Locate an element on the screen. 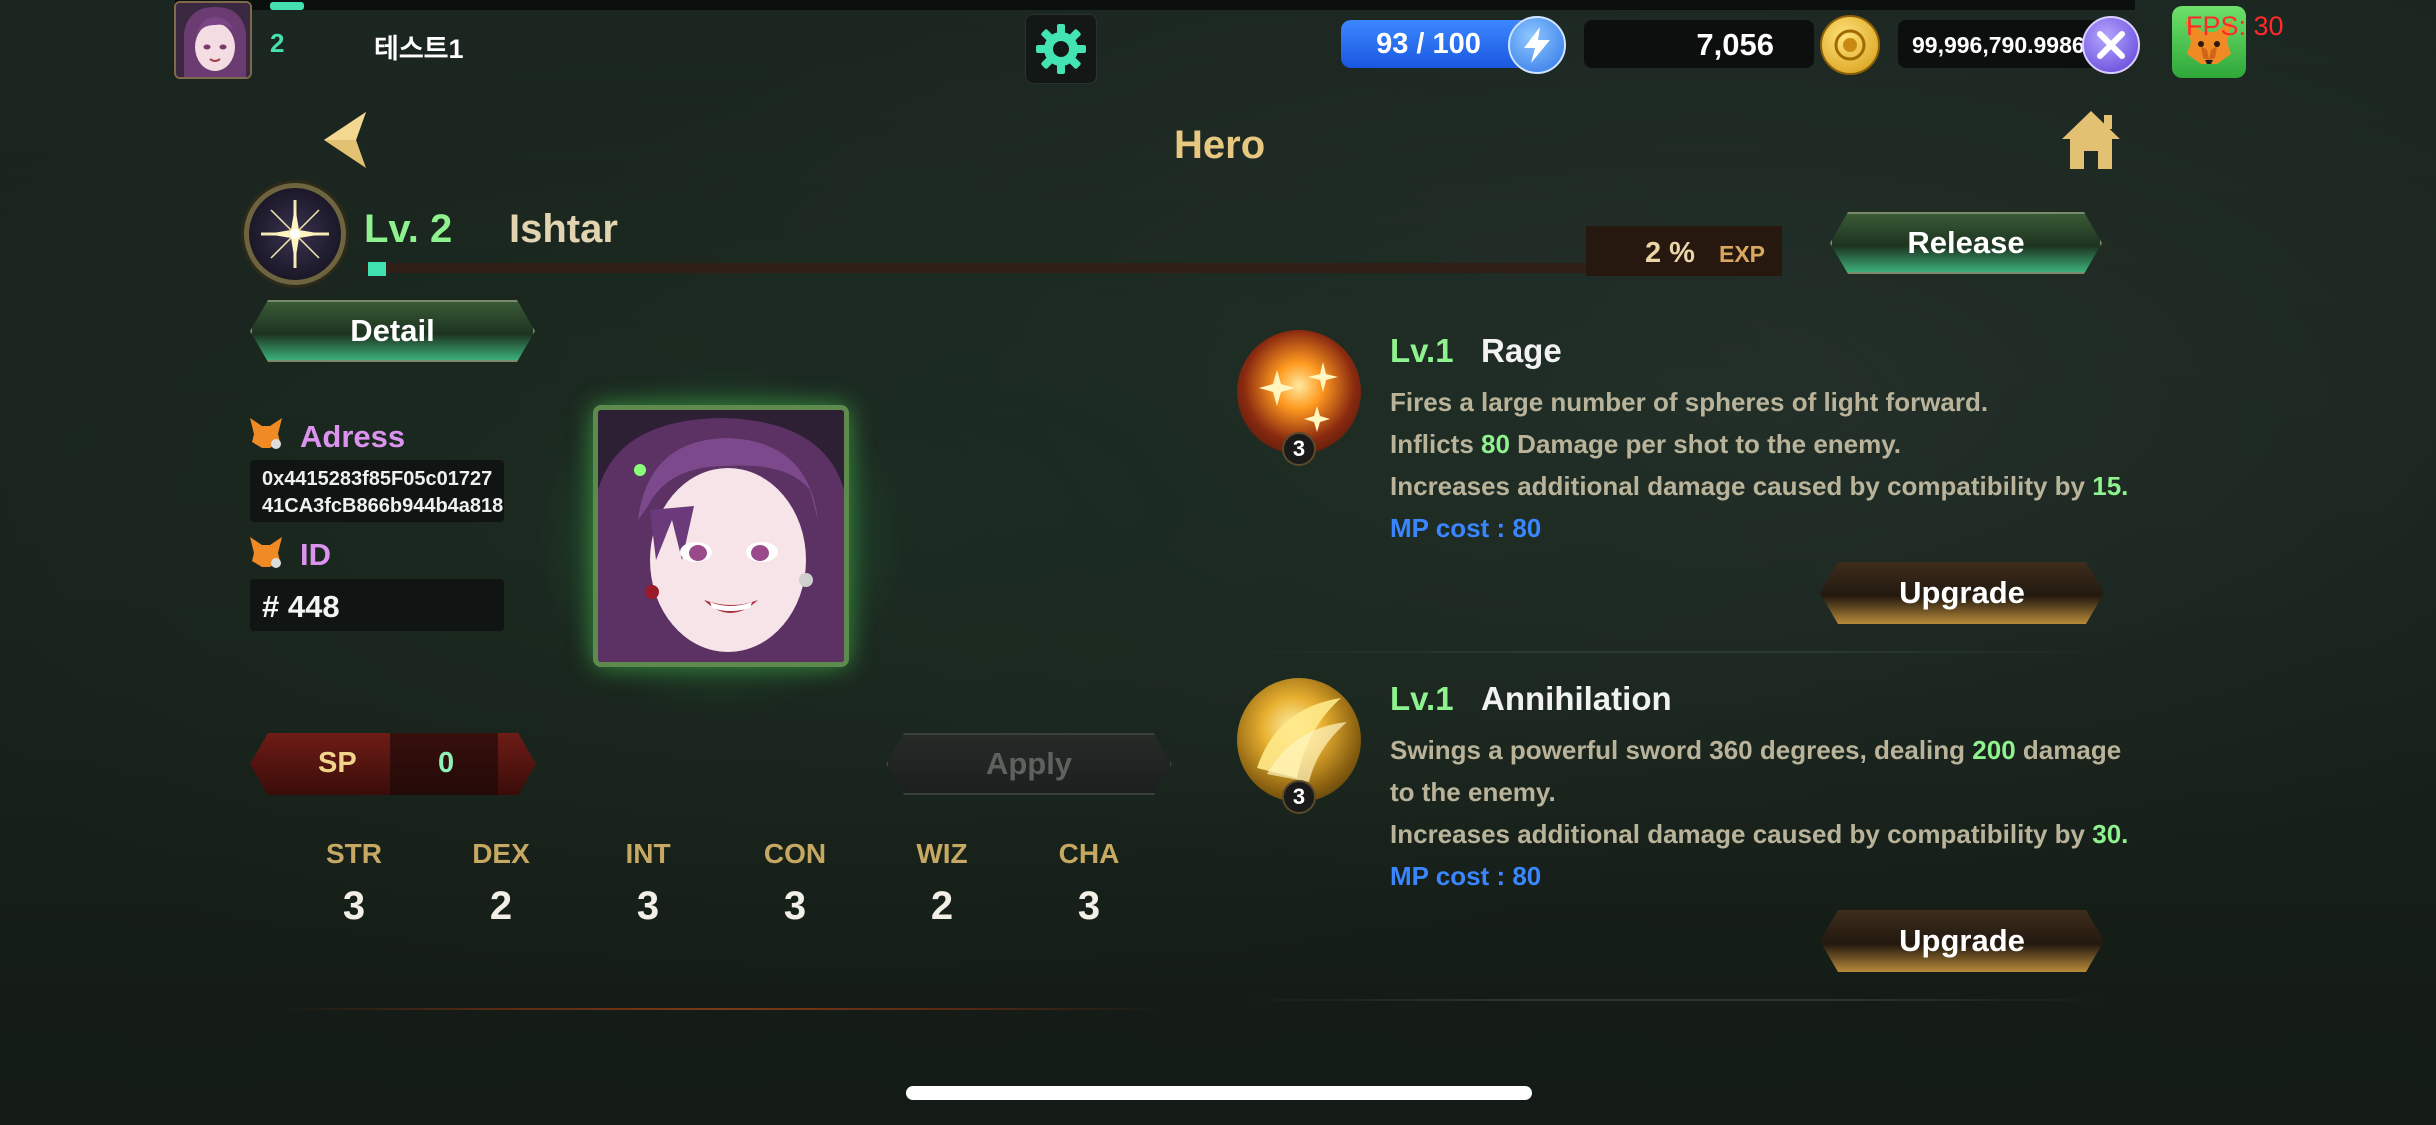 This screenshot has height=1125, width=2436. sp-display: SP 0 is located at coordinates (393, 764).